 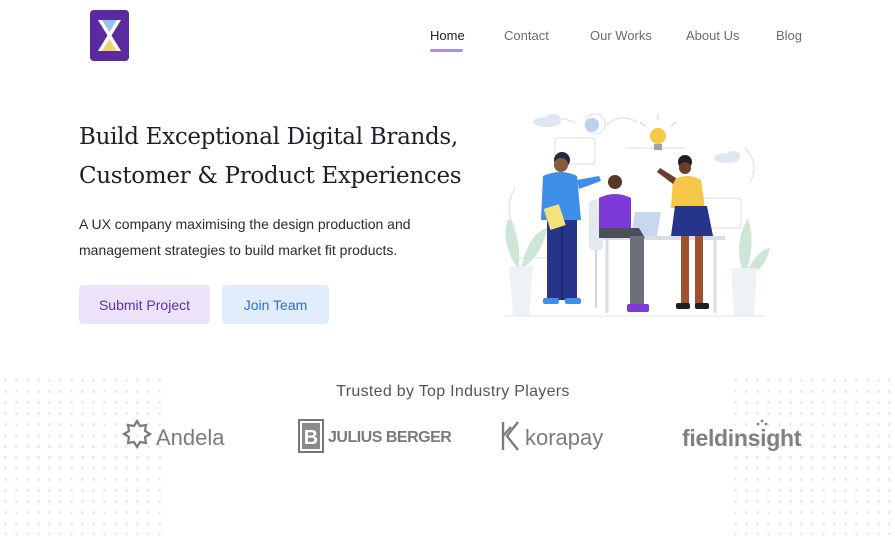 What do you see at coordinates (446, 50) in the screenshot?
I see `nav-active-indicator` at bounding box center [446, 50].